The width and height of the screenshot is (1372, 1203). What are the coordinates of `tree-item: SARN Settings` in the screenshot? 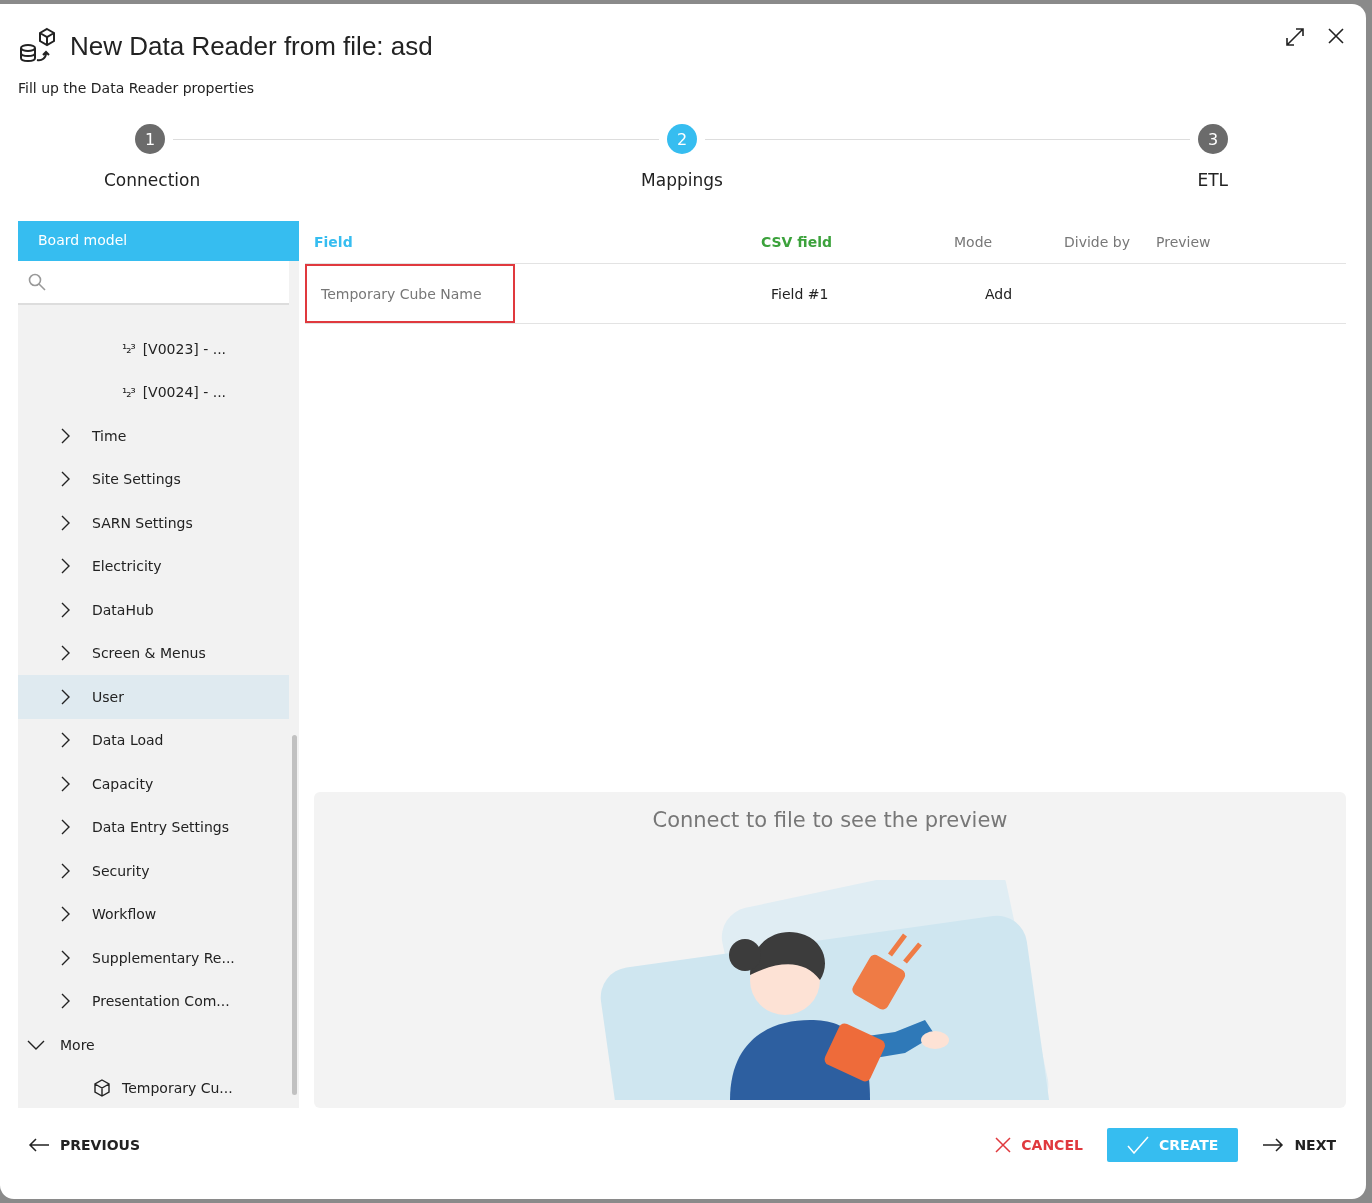 It's located at (153, 523).